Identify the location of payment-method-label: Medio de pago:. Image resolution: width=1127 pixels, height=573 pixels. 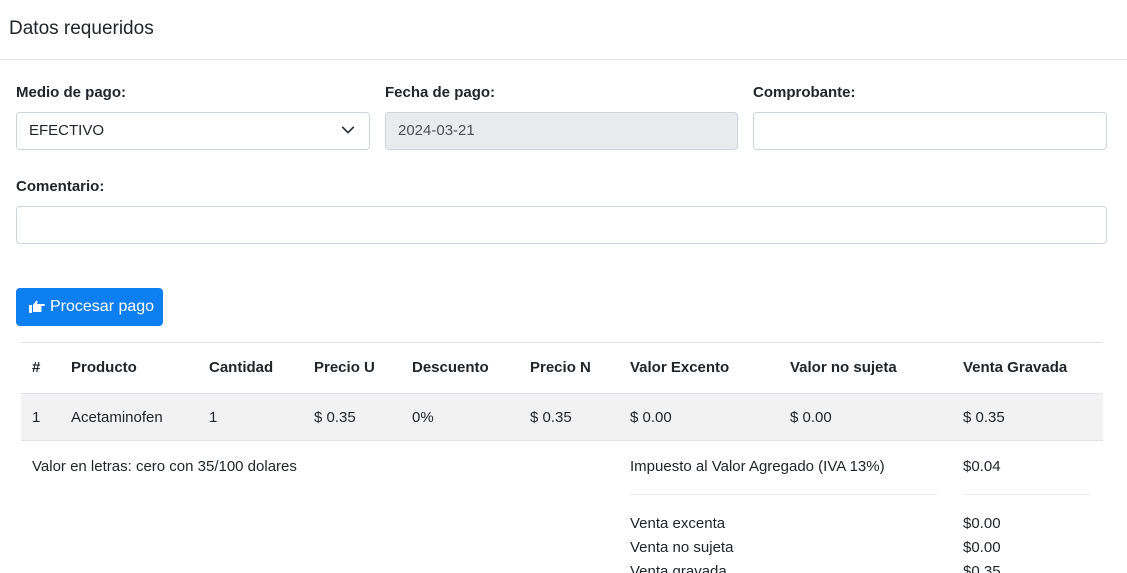
(71, 92).